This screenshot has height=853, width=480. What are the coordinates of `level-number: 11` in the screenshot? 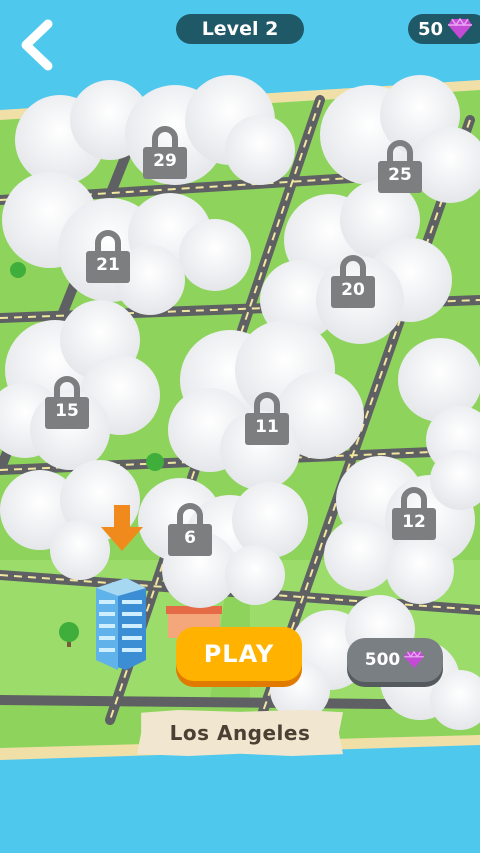 It's located at (267, 427).